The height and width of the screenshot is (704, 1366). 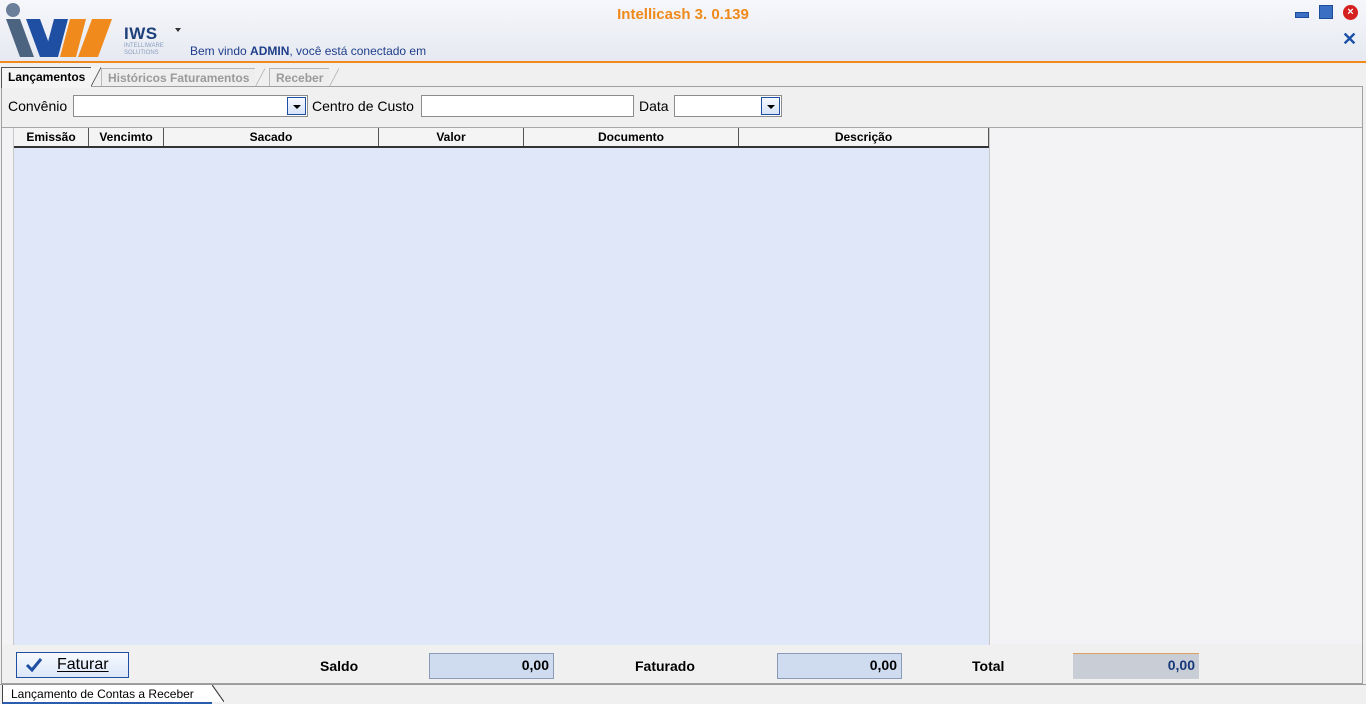 What do you see at coordinates (271, 137) in the screenshot?
I see `col-sacado: Sacado` at bounding box center [271, 137].